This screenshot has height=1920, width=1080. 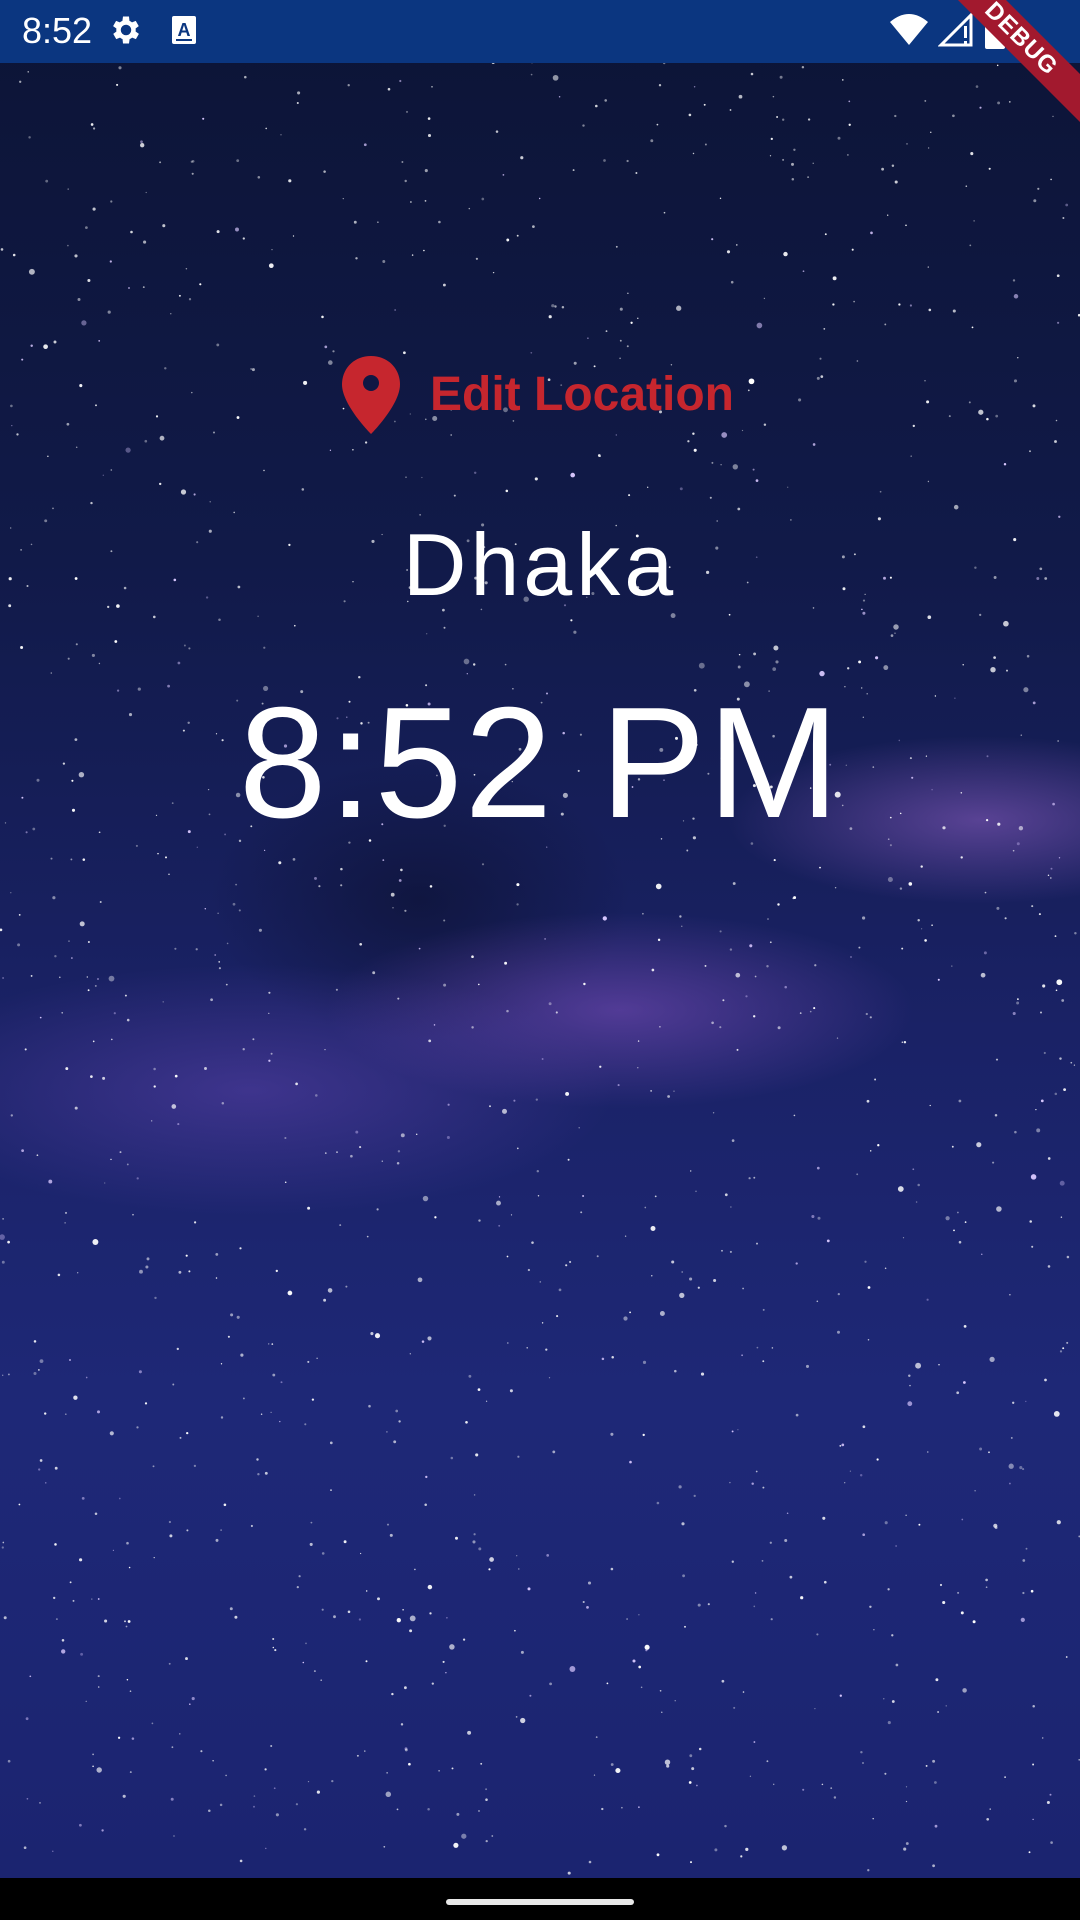 What do you see at coordinates (540, 31) in the screenshot?
I see `status-bar: 8:52 A` at bounding box center [540, 31].